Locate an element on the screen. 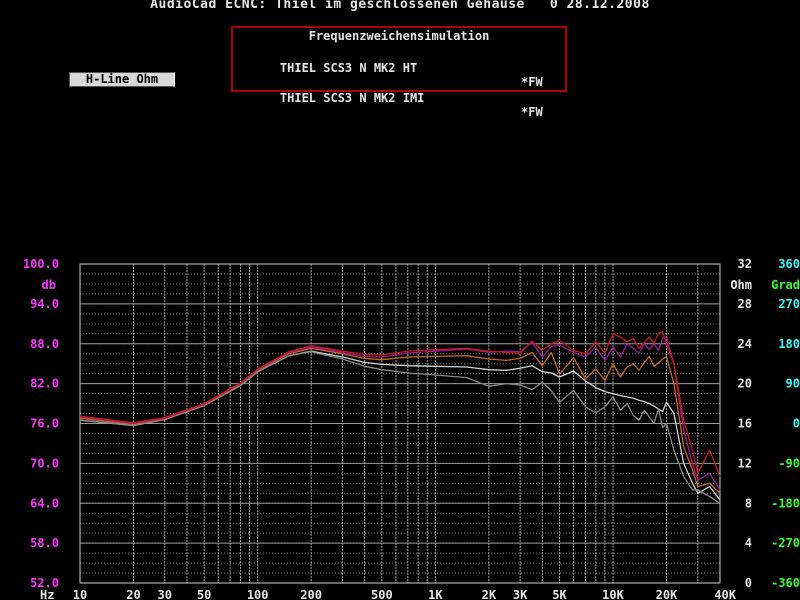 The image size is (800, 600). x-tick-label: 200 is located at coordinates (311, 594).